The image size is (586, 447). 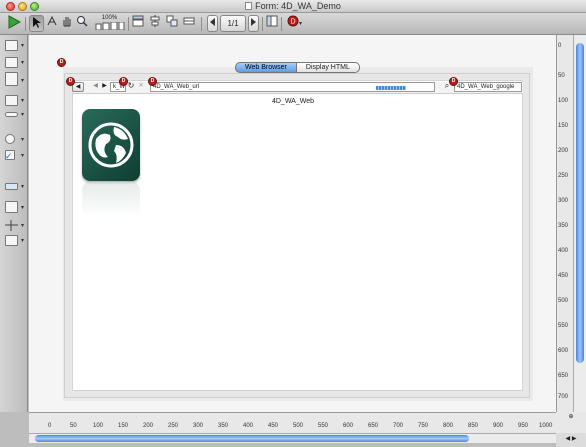 I want to click on horizontal-ruler-tick: 150, so click(x=123, y=426).